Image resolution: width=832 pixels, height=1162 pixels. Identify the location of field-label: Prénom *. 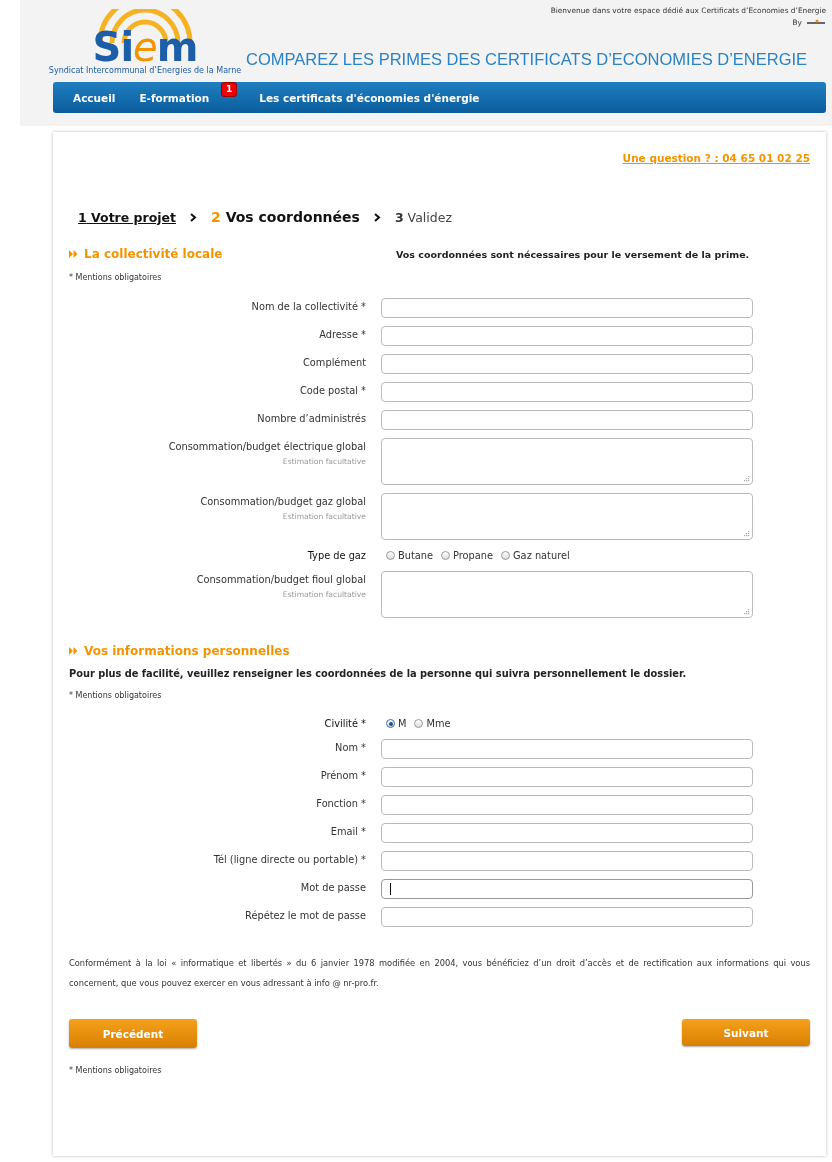
(343, 775).